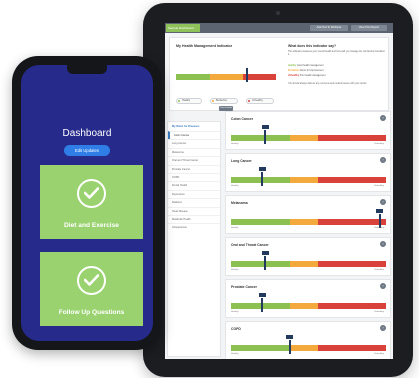  Describe the element at coordinates (91, 193) in the screenshot. I see `check-circle-icon` at that location.